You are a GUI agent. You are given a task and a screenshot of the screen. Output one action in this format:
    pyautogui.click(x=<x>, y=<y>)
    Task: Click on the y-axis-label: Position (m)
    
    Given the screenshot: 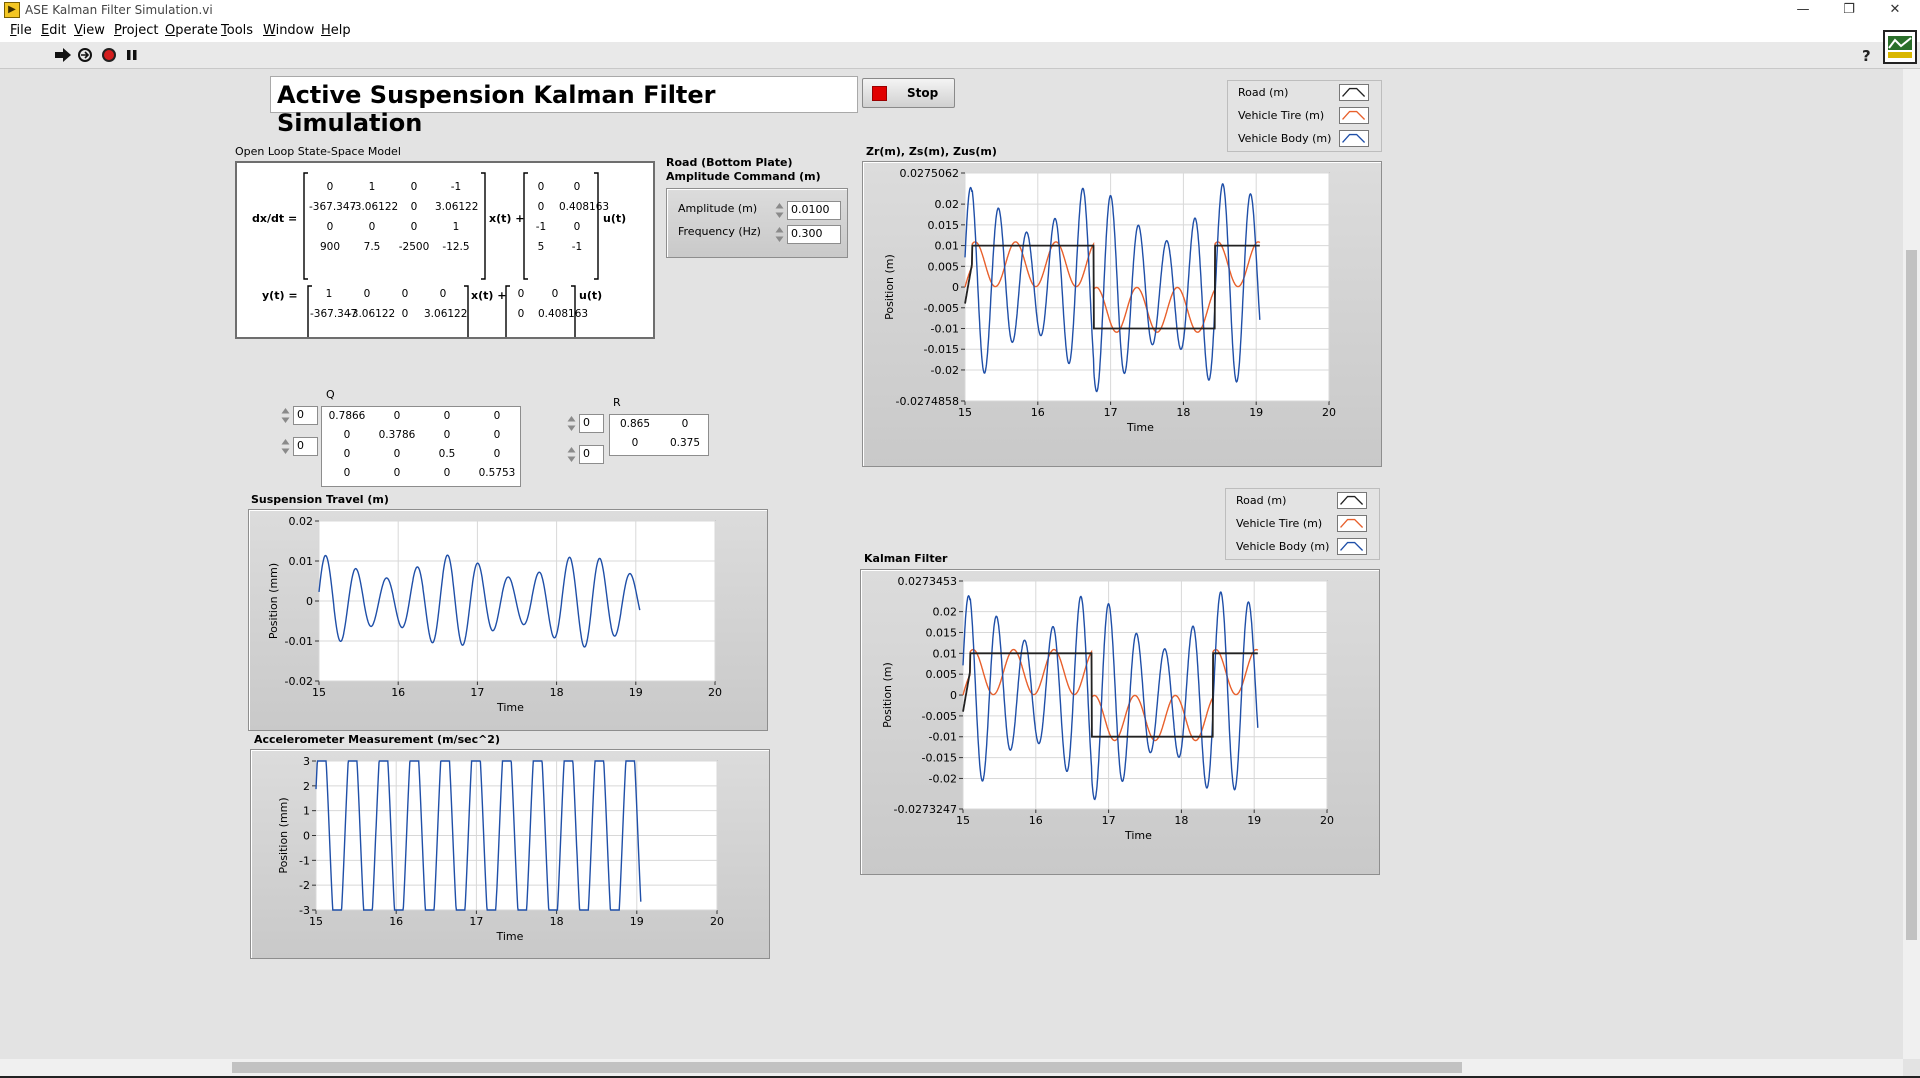 What is the action you would take?
    pyautogui.click(x=889, y=287)
    